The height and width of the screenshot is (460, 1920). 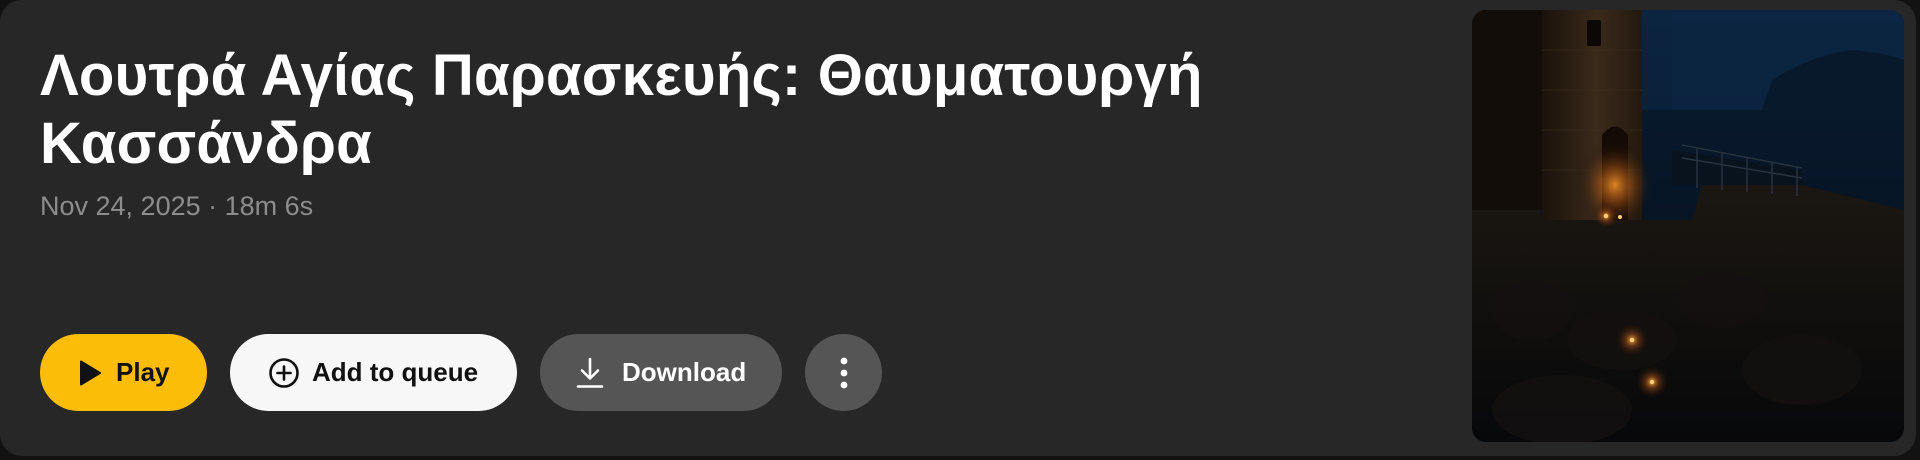 I want to click on play-icon, so click(x=90, y=373).